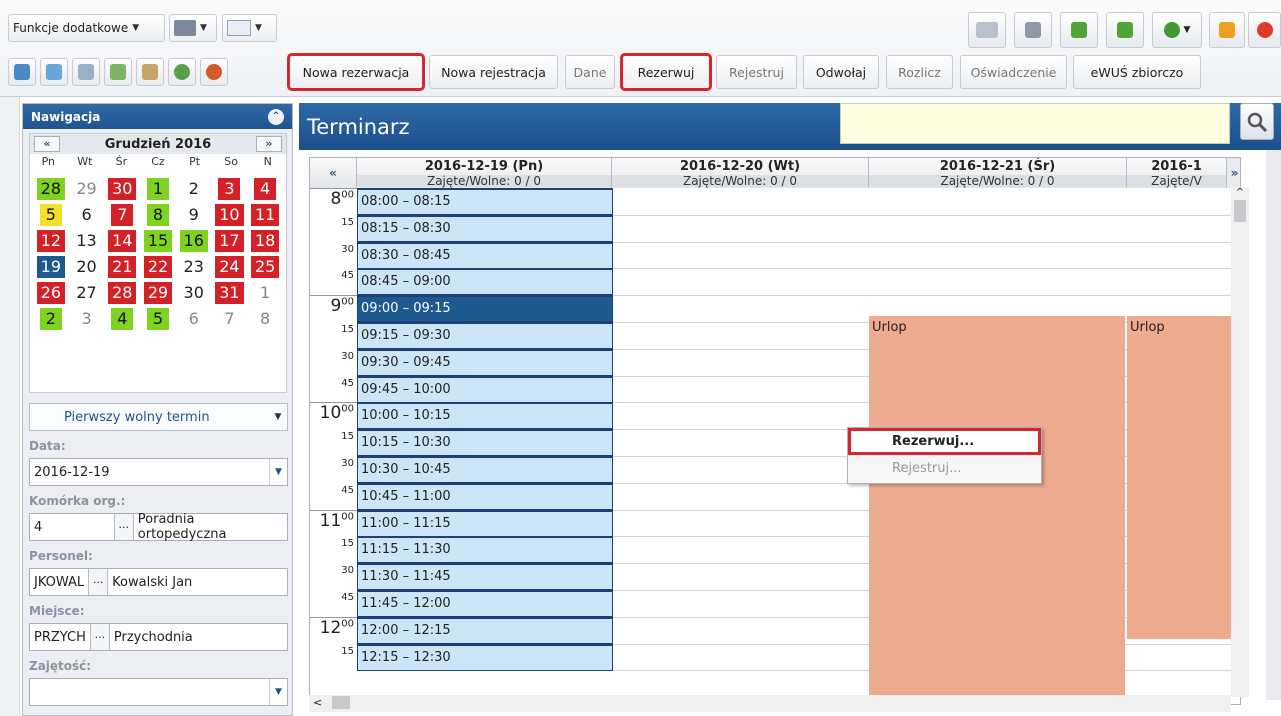  What do you see at coordinates (485, 630) in the screenshot?
I see `time-slot: 12:00 – 12:15` at bounding box center [485, 630].